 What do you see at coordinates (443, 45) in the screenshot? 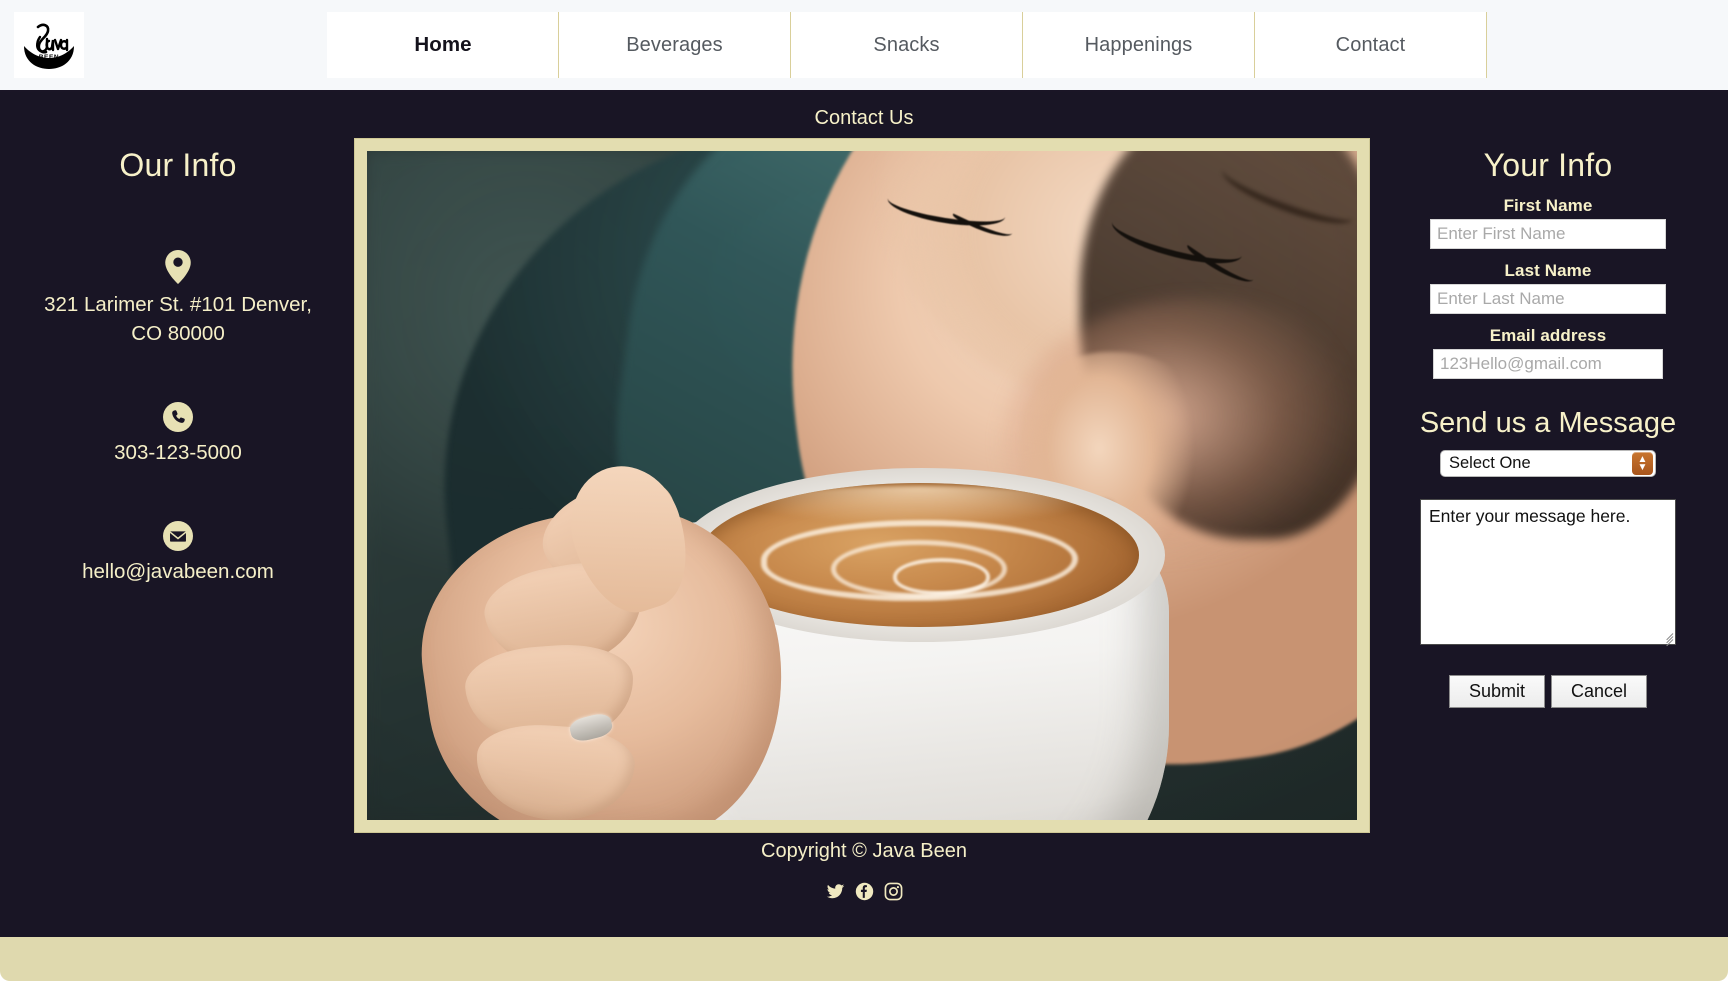
I see `nav-item-home: Home` at bounding box center [443, 45].